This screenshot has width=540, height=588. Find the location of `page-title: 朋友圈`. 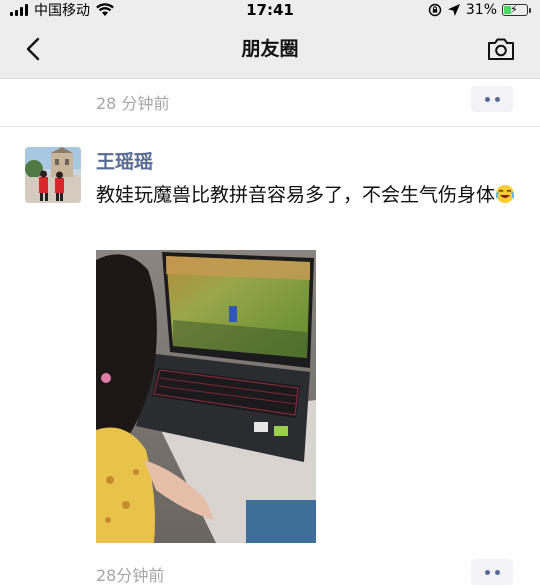

page-title: 朋友圈 is located at coordinates (270, 49).